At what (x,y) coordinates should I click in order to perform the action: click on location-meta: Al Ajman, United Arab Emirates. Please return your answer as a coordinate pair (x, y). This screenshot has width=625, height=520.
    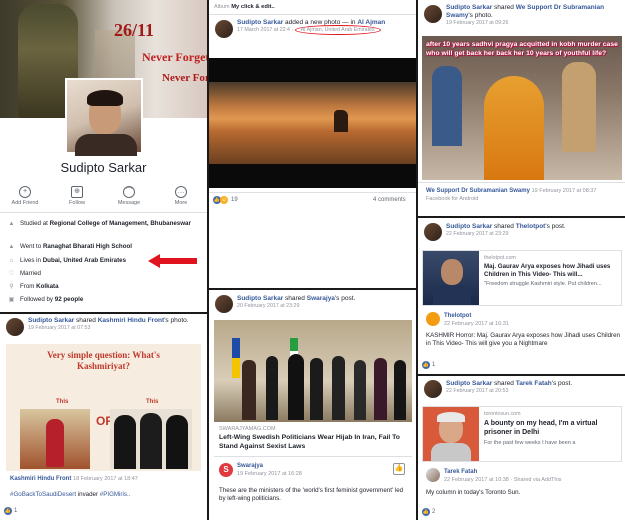
    Looking at the image, I should click on (337, 30).